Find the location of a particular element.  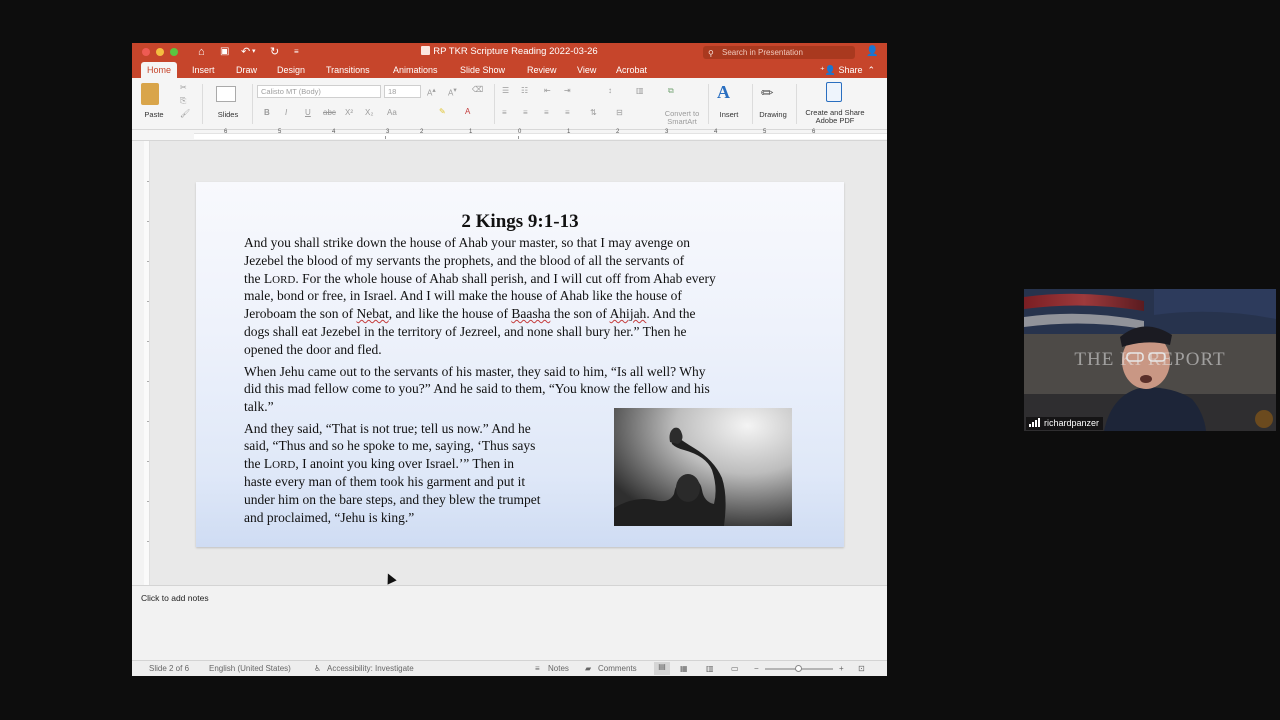

slide-title: 2 Kings 9:1-13 is located at coordinates (520, 222).